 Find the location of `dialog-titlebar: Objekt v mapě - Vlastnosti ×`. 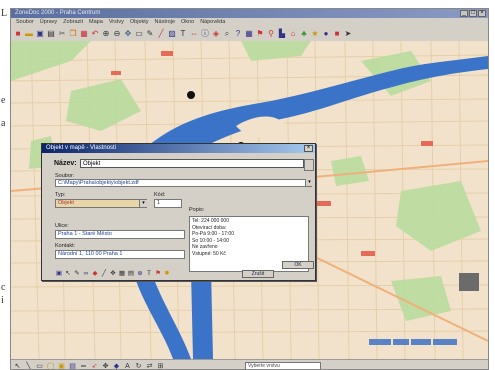

dialog-titlebar: Objekt v mapě - Vlastnosti × is located at coordinates (178, 148).